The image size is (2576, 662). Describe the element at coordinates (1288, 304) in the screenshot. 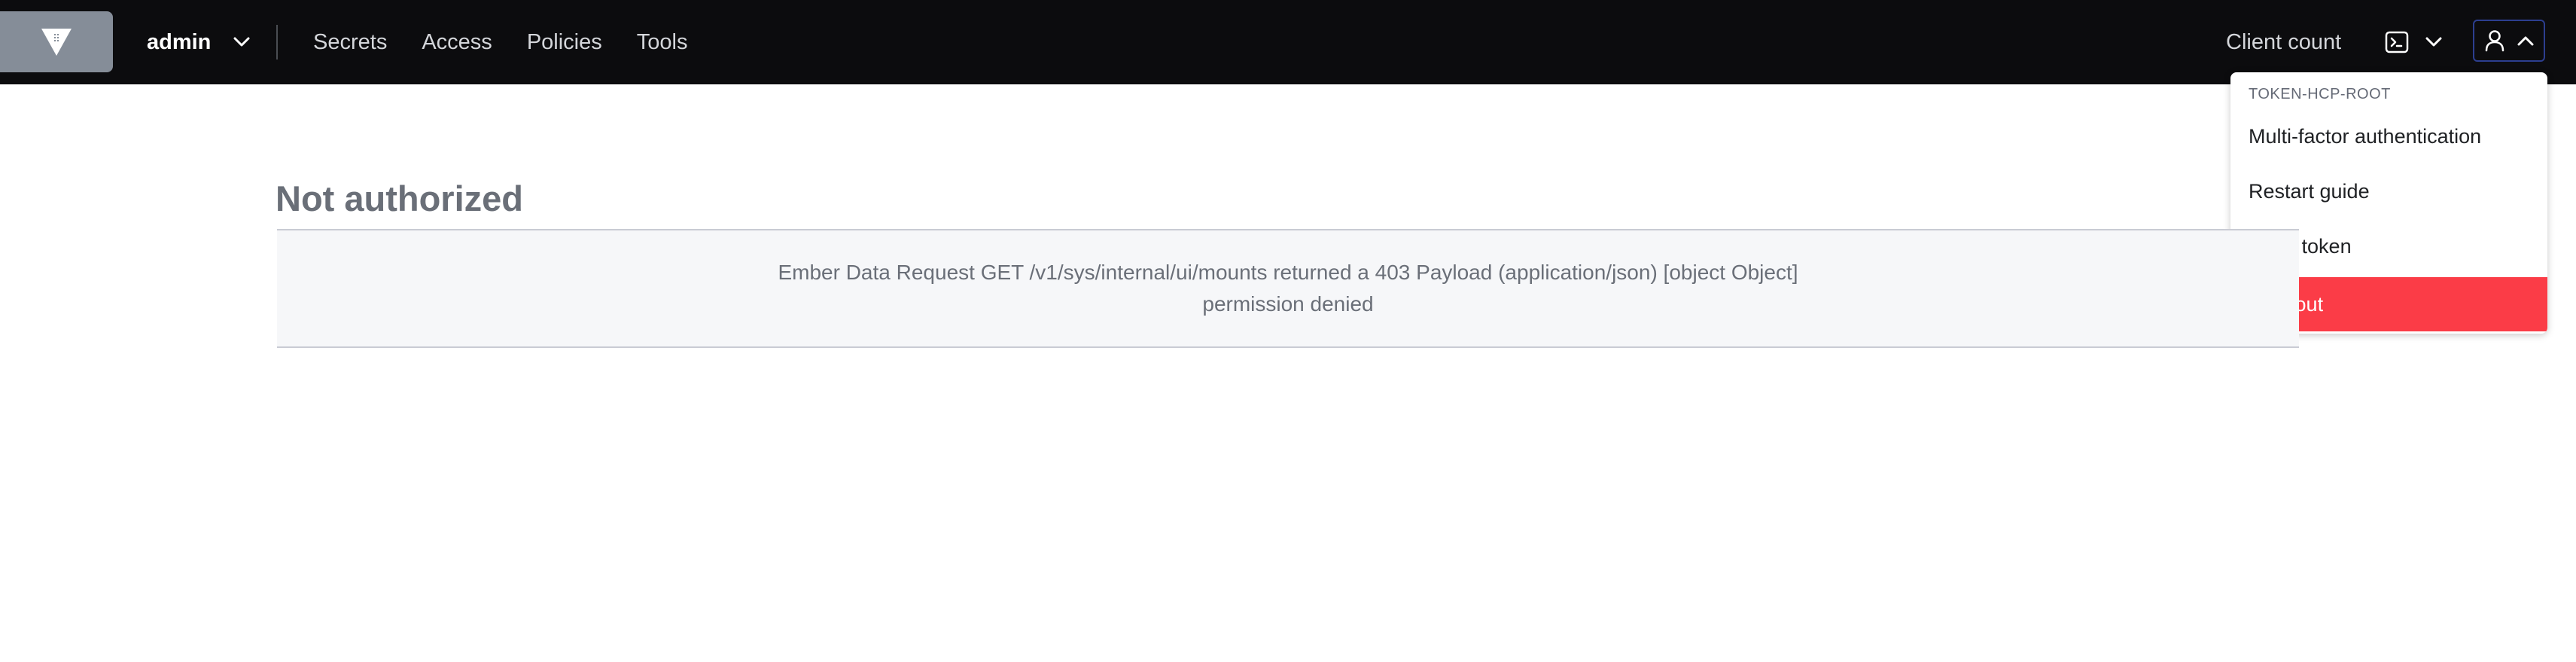

I see `error-detail-line: permission denied` at that location.